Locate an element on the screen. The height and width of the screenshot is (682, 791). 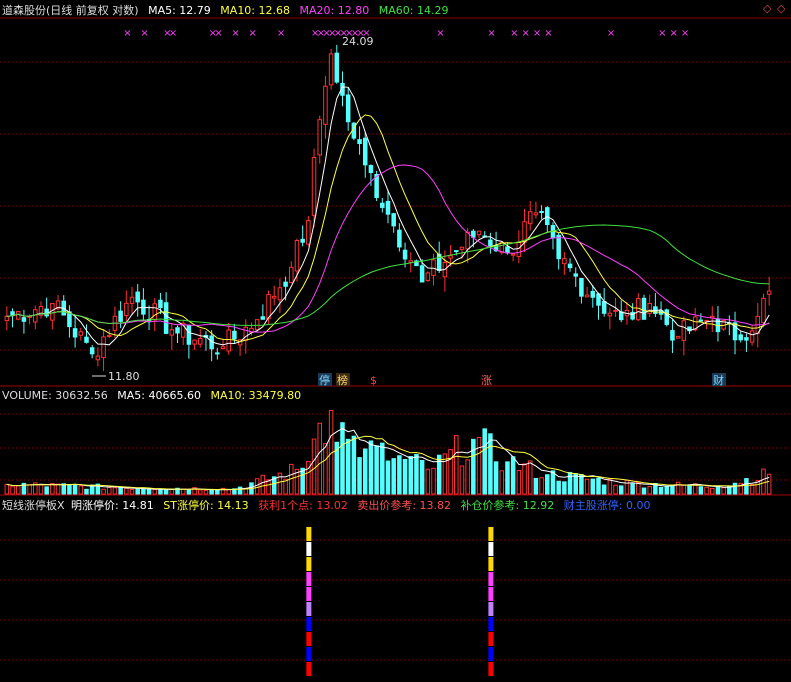
volume-readout: VOLUME: 30632.56 is located at coordinates (55, 395).